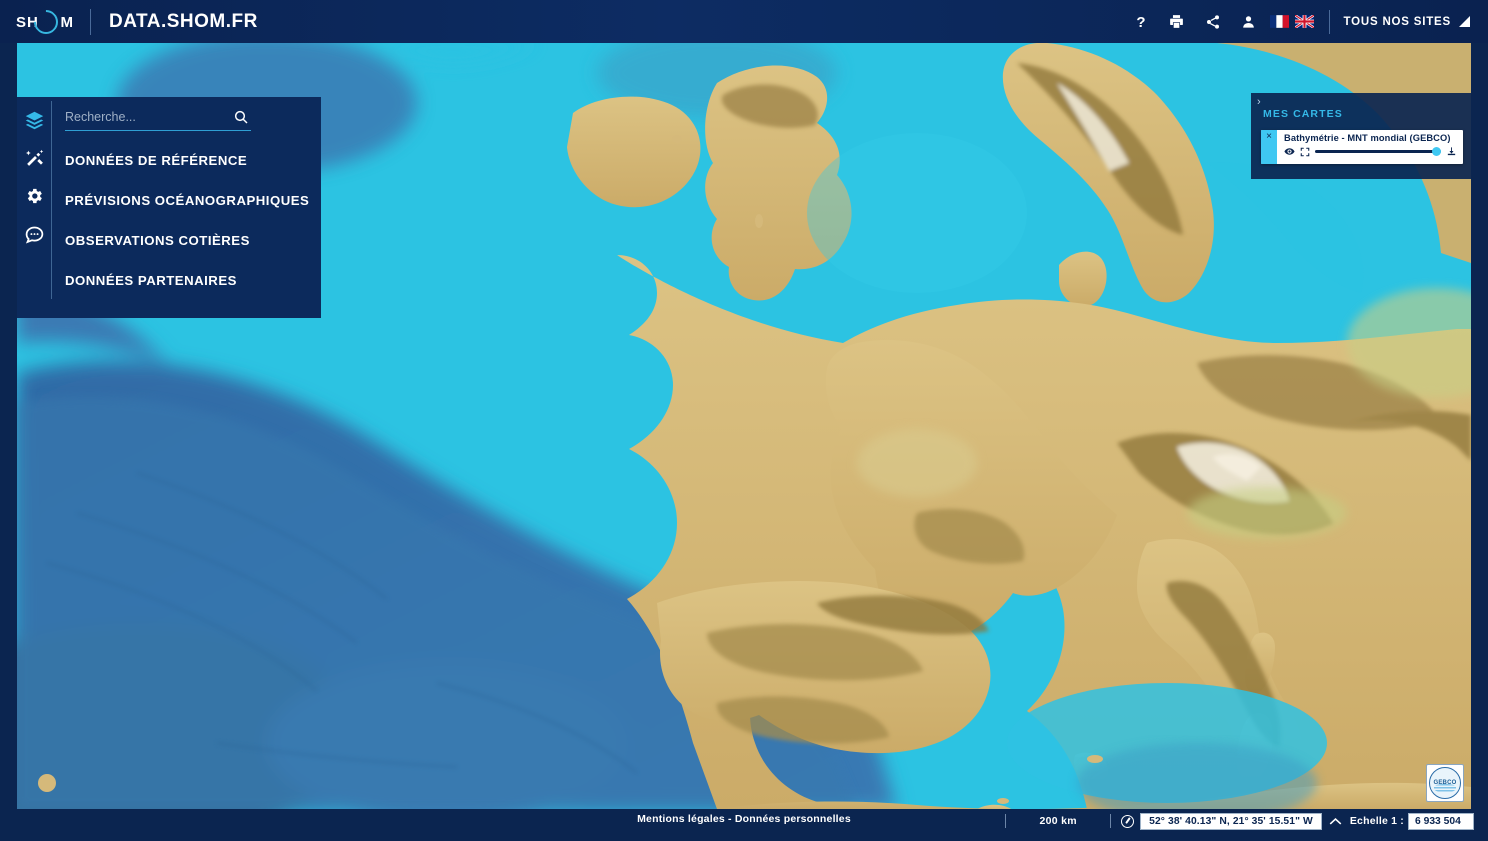  I want to click on header-actions: ? TOUS NOS SITES, so click(1305, 21).